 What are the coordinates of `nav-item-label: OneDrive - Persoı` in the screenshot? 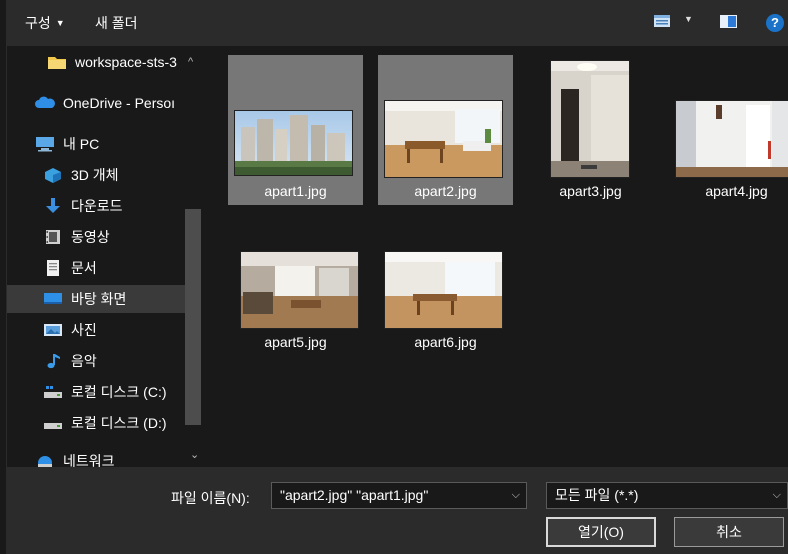 It's located at (119, 103).